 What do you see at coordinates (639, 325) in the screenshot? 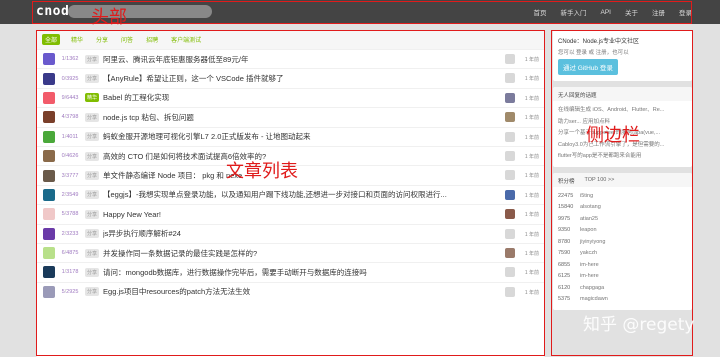
I see `zhihu-watermark: 知乎 @regety` at bounding box center [639, 325].